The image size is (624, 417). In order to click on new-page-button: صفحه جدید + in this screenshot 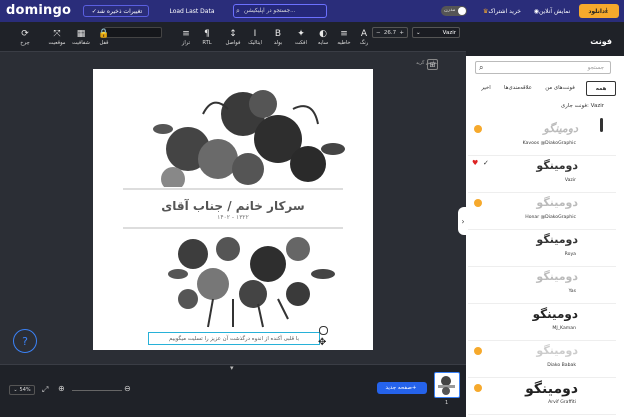, I will do `click(402, 388)`.